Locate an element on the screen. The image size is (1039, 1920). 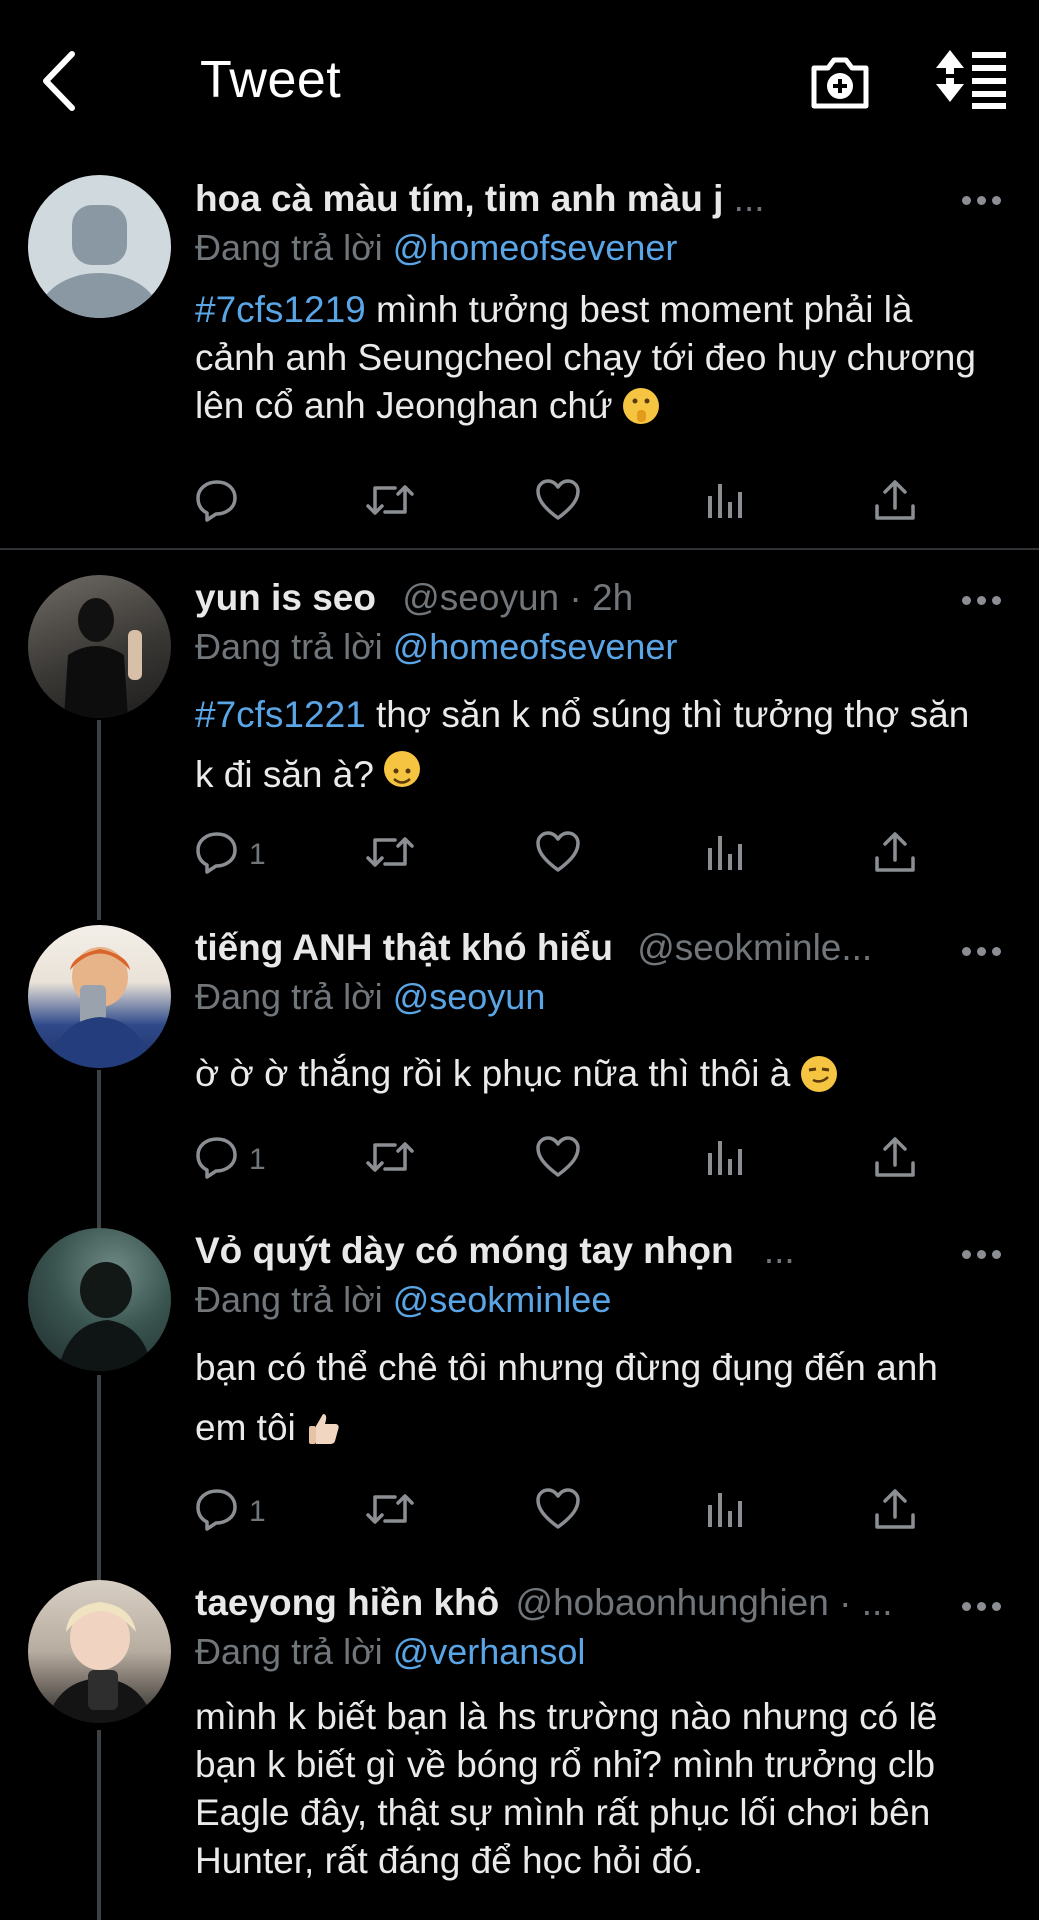
hashtag-link: #7cfs1219 is located at coordinates (280, 309).